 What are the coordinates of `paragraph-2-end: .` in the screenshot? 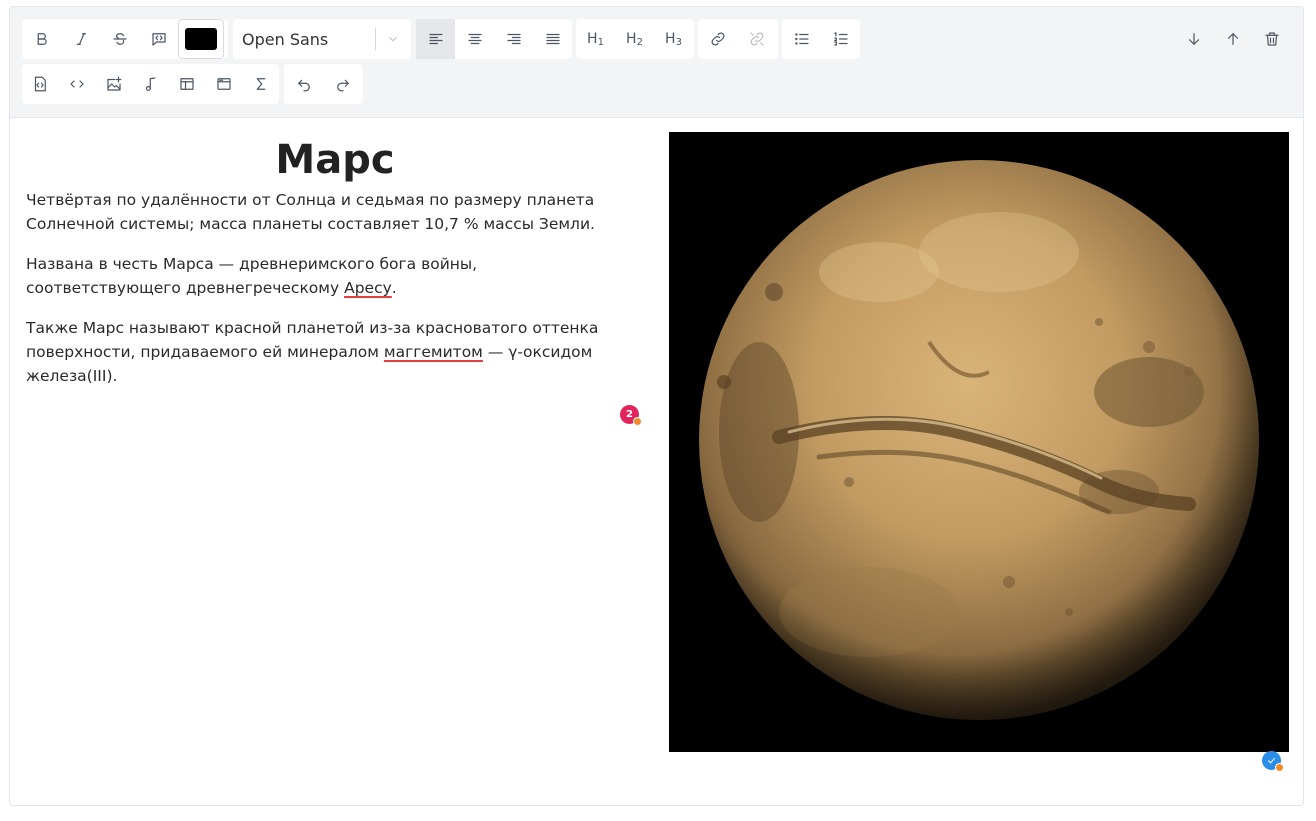 It's located at (394, 288).